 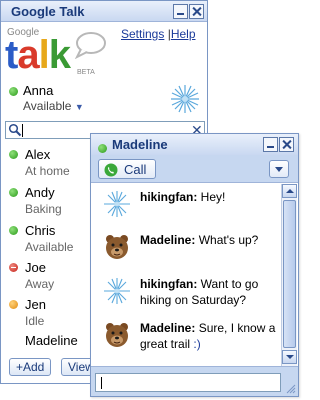 I want to click on top-links: Settings |Help, so click(x=158, y=34).